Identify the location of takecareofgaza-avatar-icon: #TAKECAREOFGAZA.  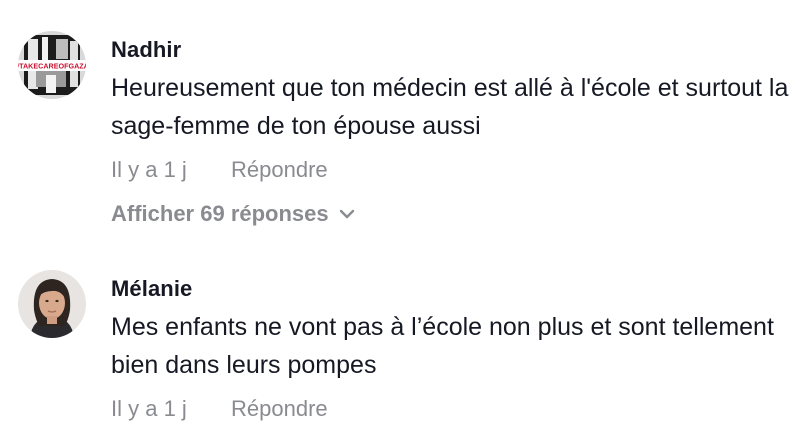
(52, 65).